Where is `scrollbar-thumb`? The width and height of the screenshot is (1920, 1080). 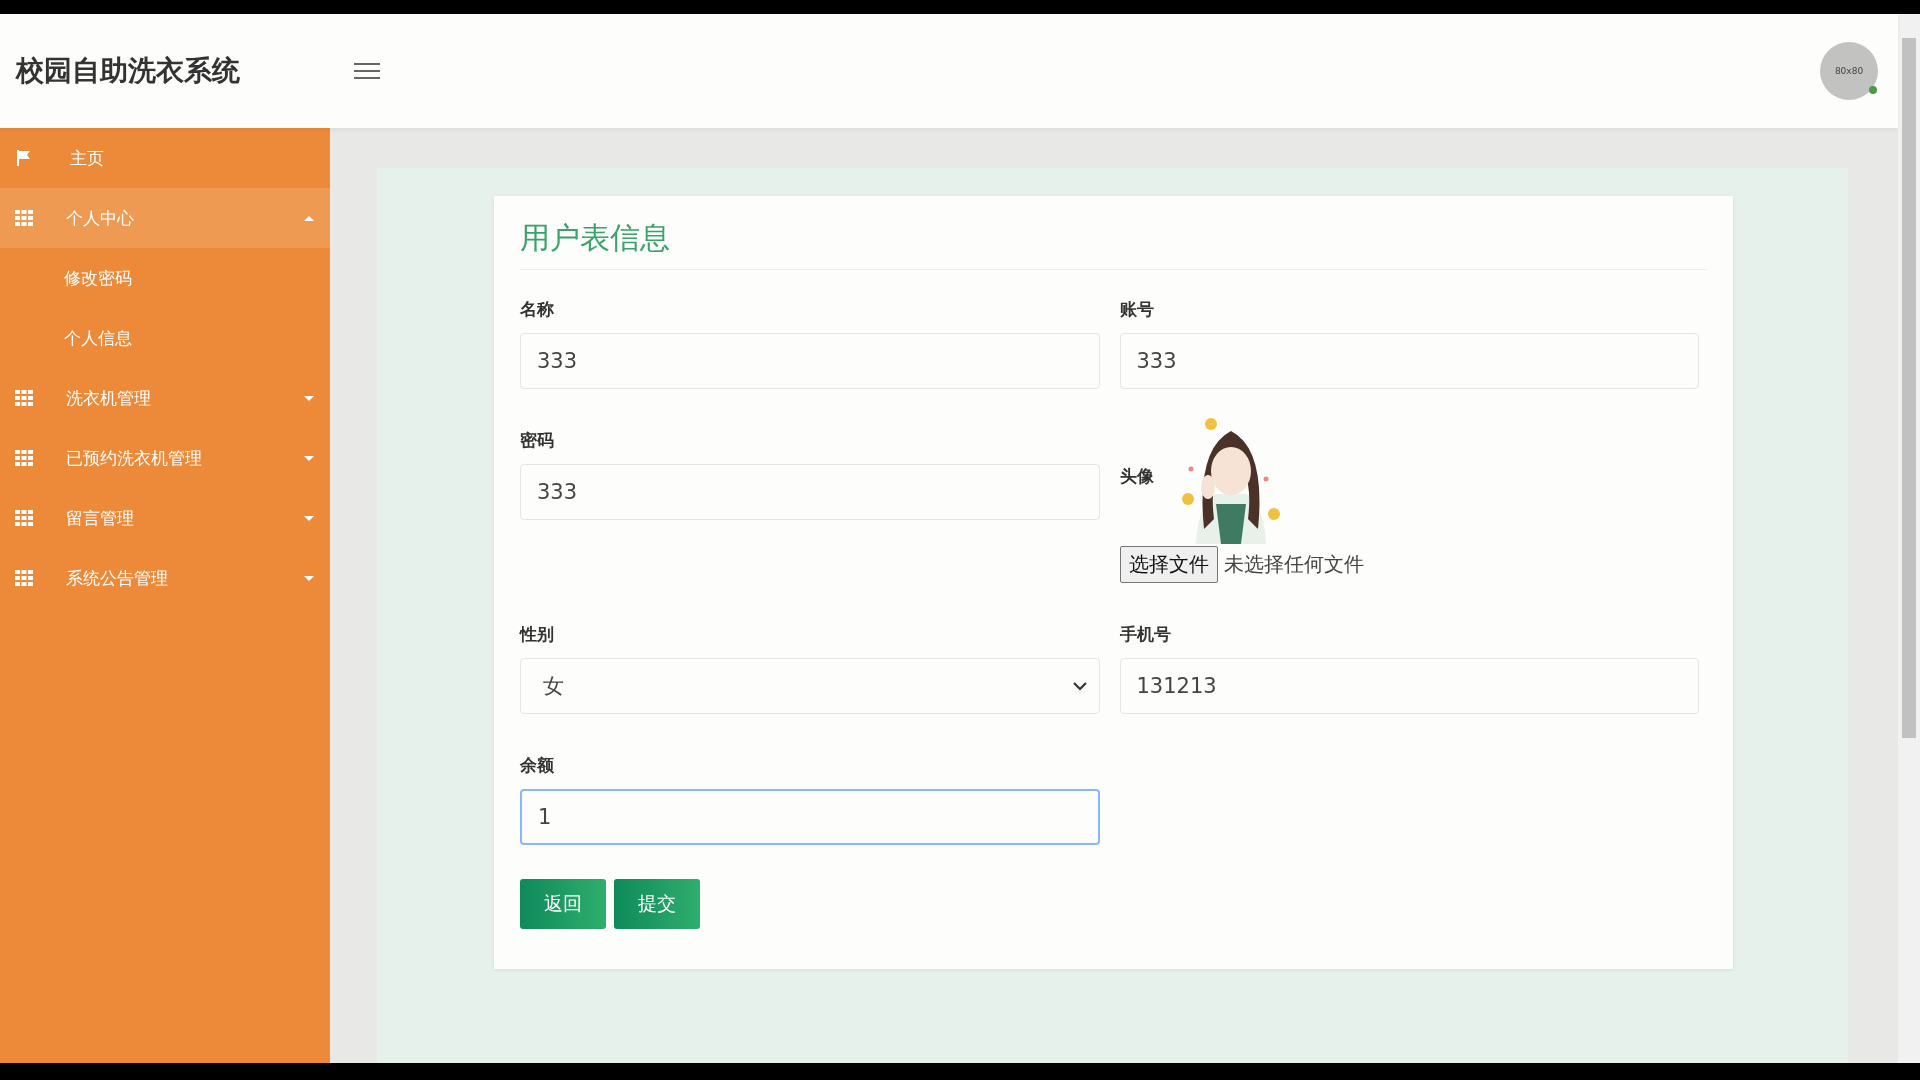 scrollbar-thumb is located at coordinates (1909, 388).